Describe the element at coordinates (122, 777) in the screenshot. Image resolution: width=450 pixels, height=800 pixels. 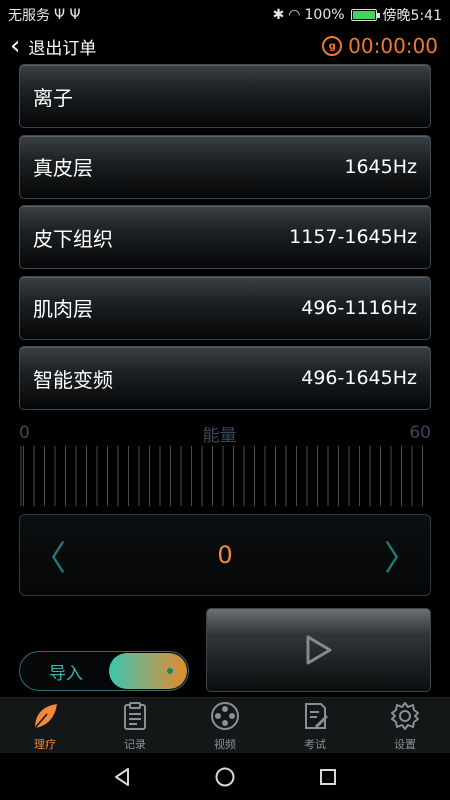
I see `nav-back-icon` at that location.